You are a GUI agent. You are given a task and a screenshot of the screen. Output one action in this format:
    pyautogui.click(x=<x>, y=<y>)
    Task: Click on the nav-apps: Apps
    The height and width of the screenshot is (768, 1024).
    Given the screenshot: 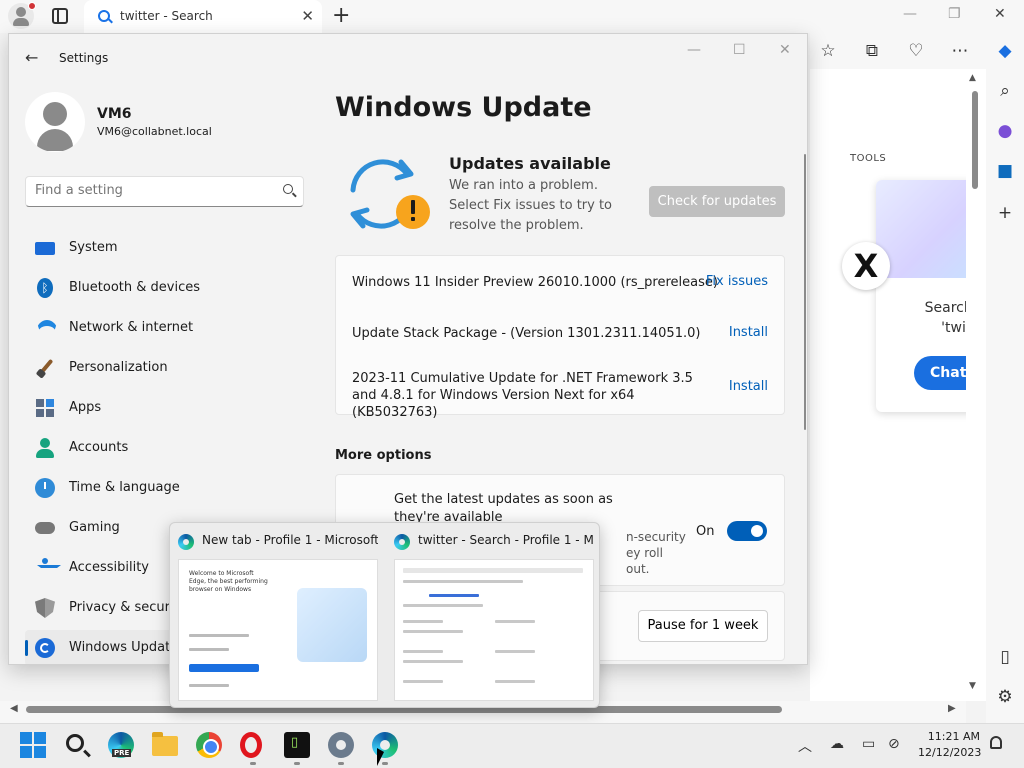 What is the action you would take?
    pyautogui.click(x=171, y=408)
    